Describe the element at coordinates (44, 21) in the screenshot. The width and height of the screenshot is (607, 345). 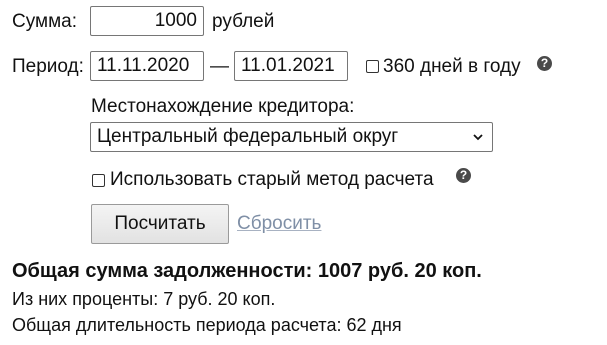
I see `sum-label: Сумма:` at that location.